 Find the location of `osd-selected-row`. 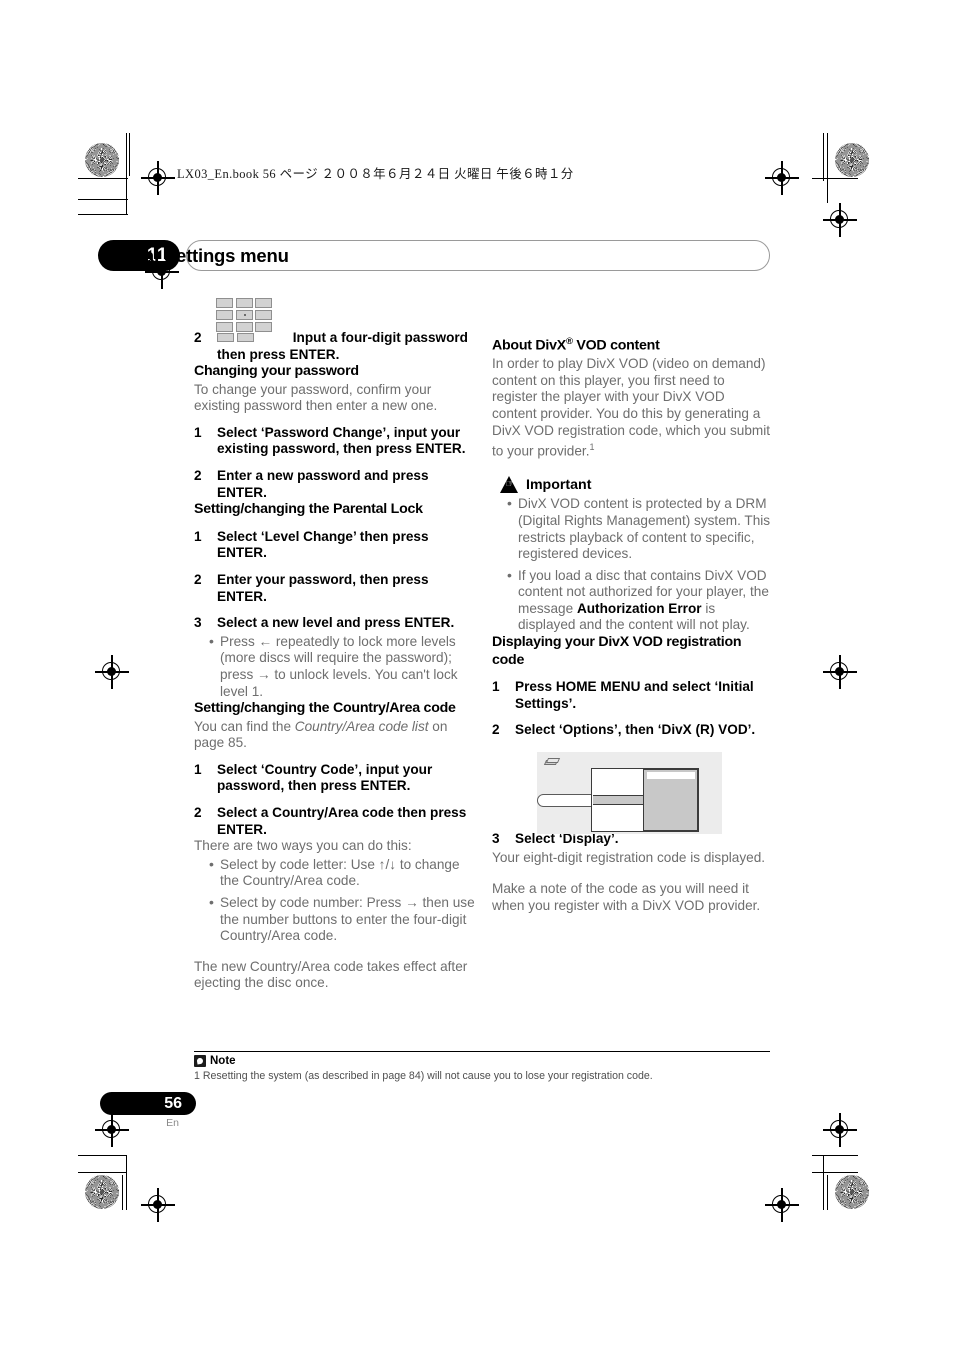

osd-selected-row is located at coordinates (618, 800).